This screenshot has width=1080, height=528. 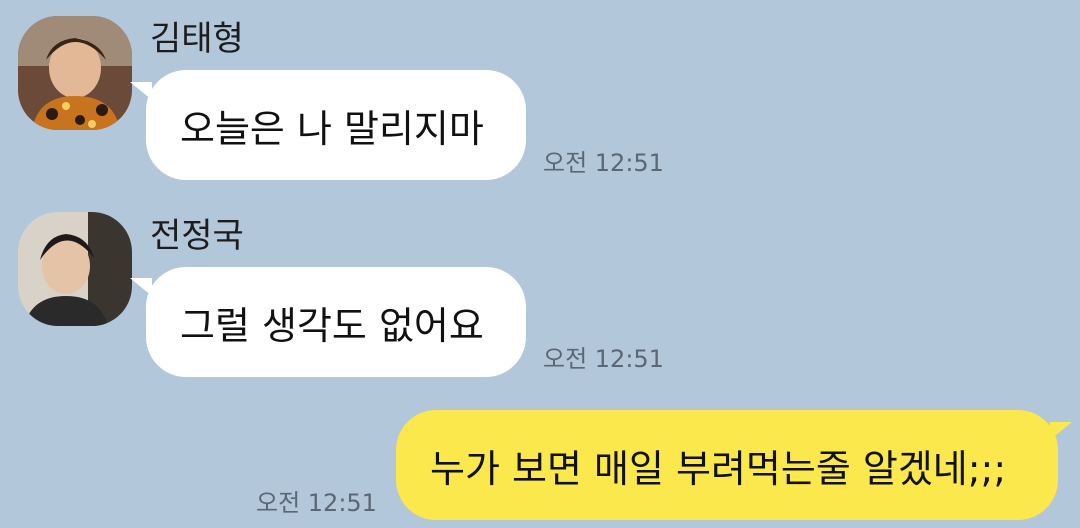 I want to click on message-text: 그럴 생각도 없어요, so click(x=332, y=325).